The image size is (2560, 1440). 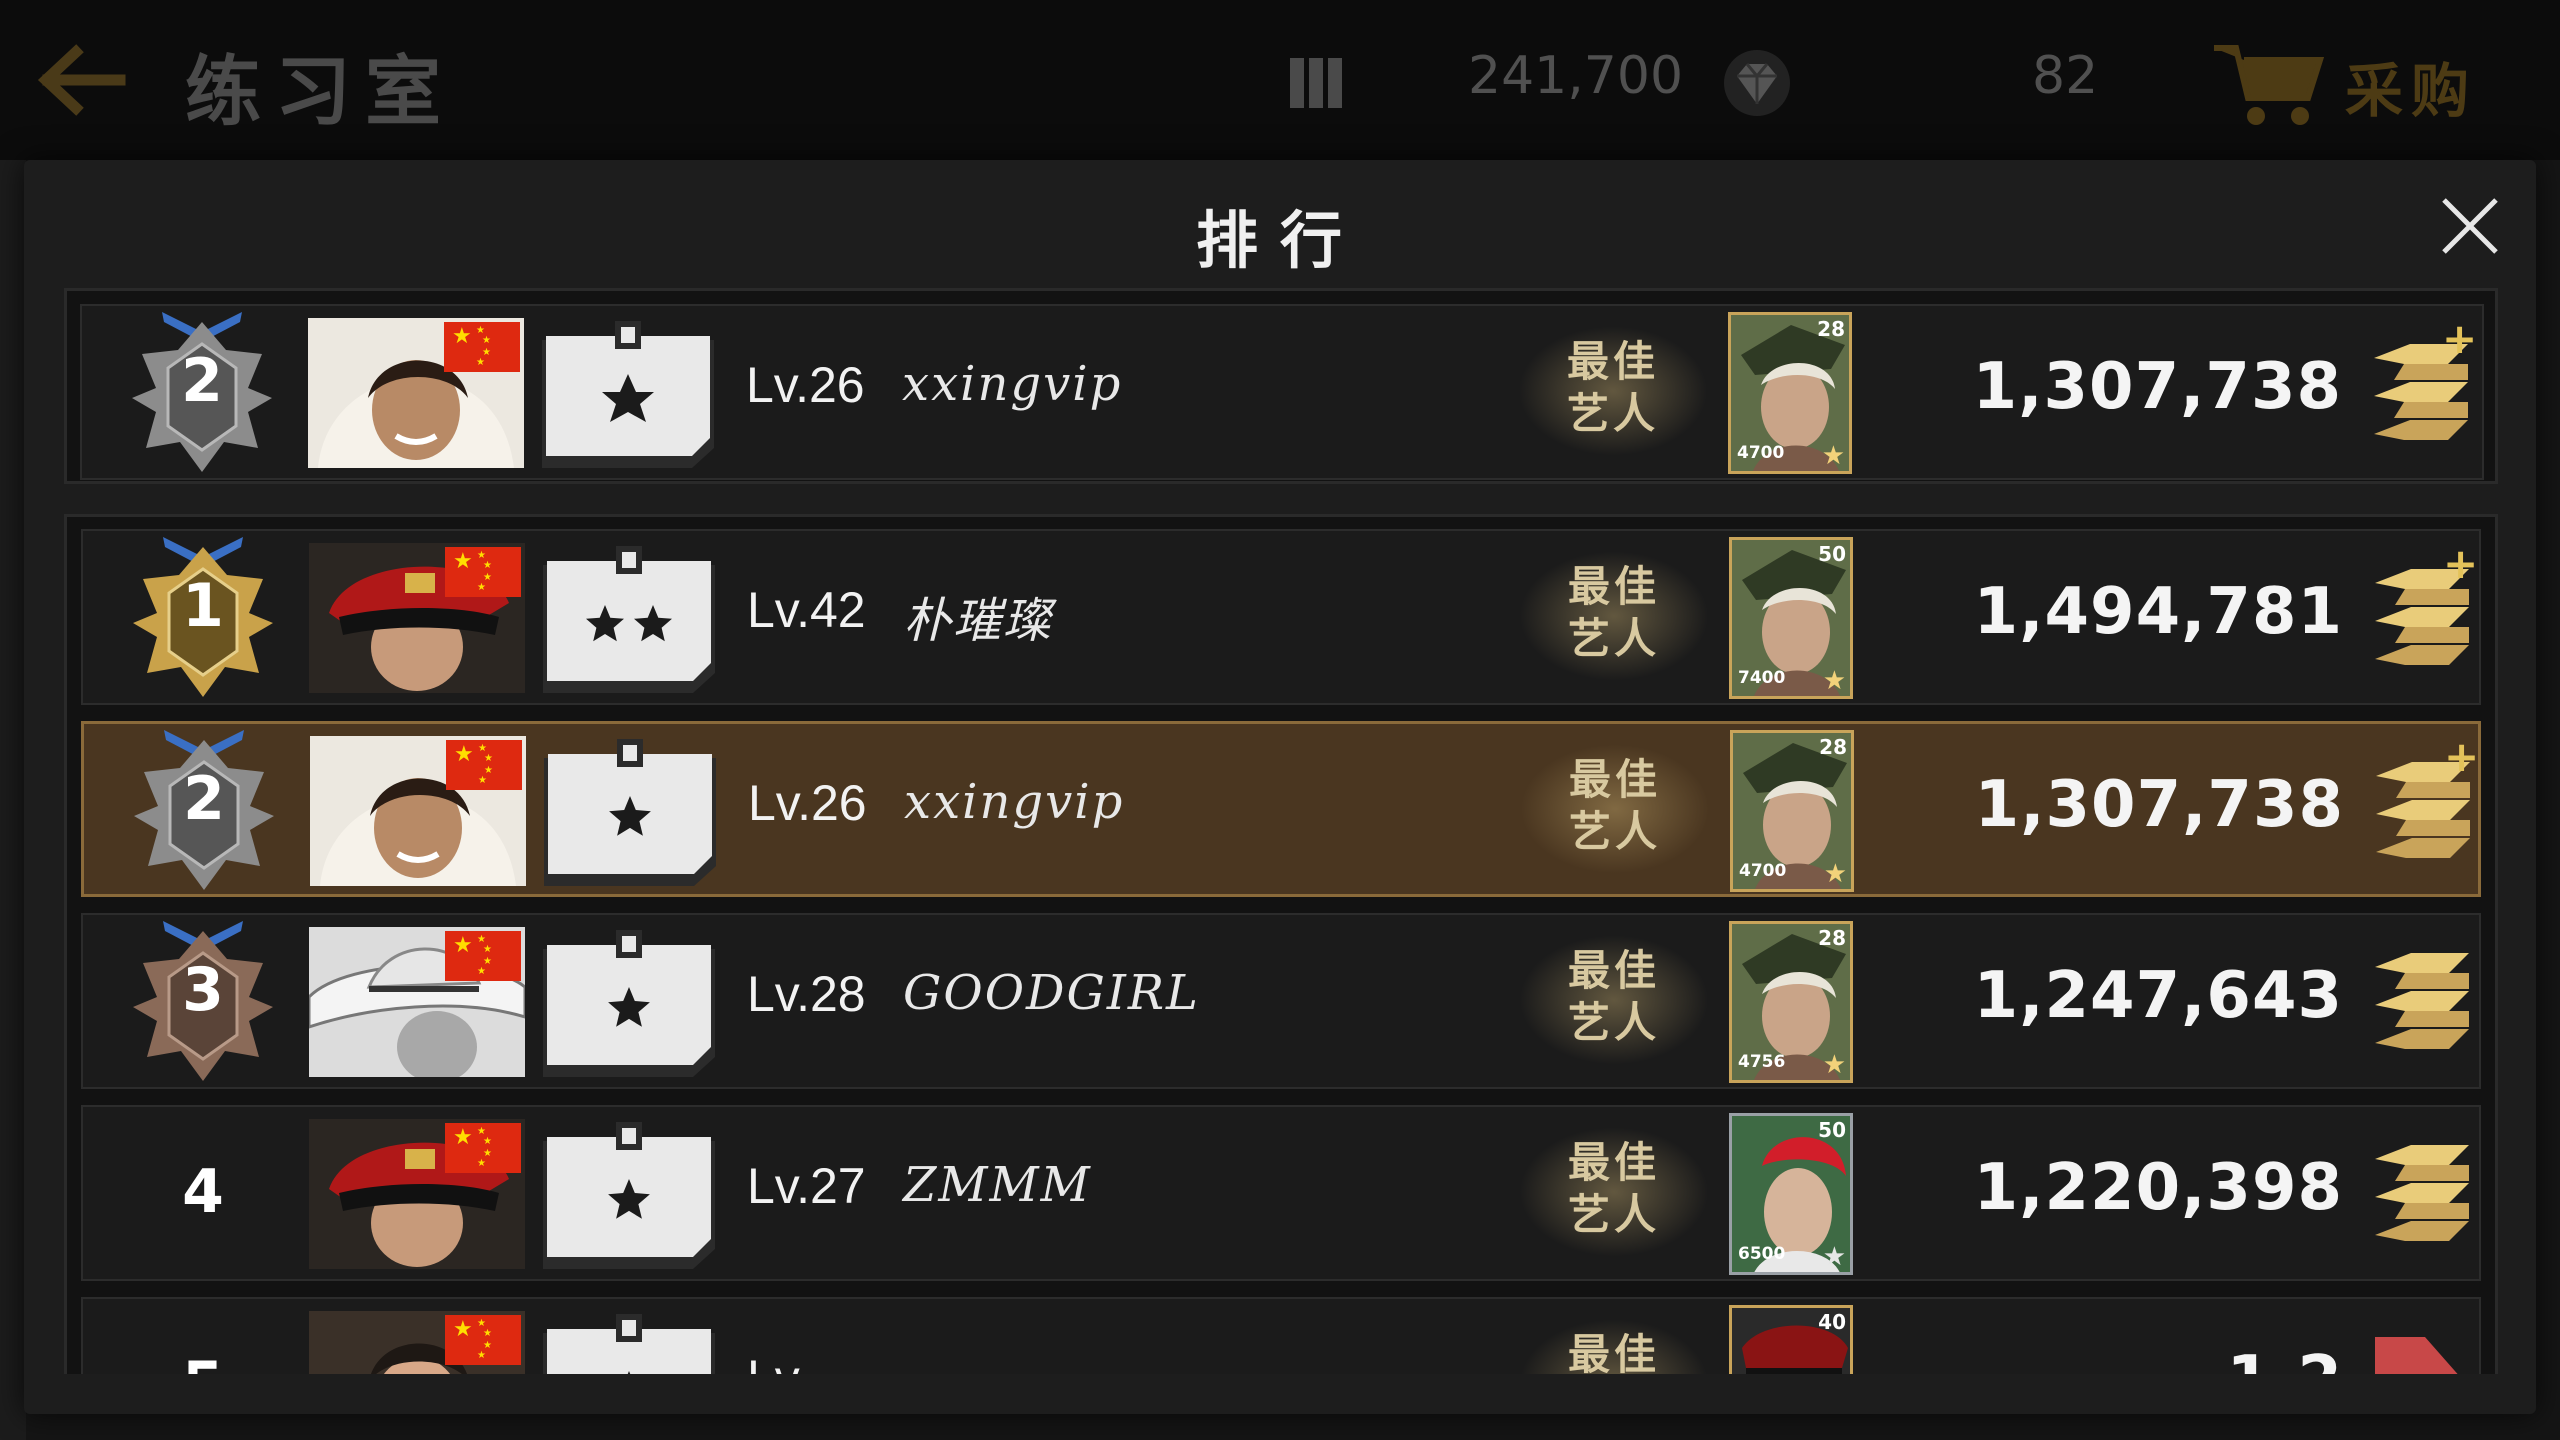 What do you see at coordinates (2470, 226) in the screenshot?
I see `close-icon` at bounding box center [2470, 226].